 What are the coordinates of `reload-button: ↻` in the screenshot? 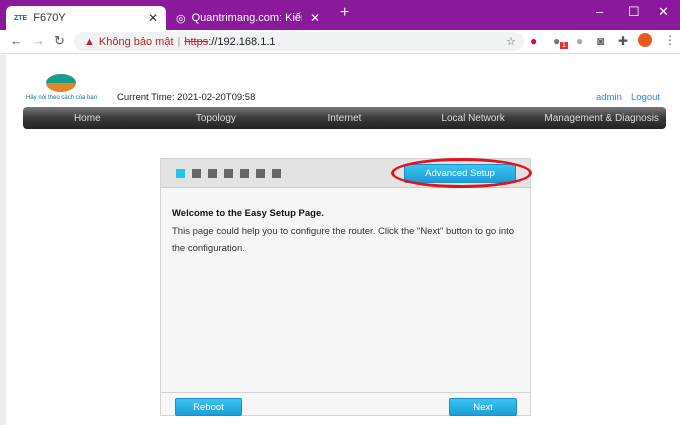 It's located at (59, 41).